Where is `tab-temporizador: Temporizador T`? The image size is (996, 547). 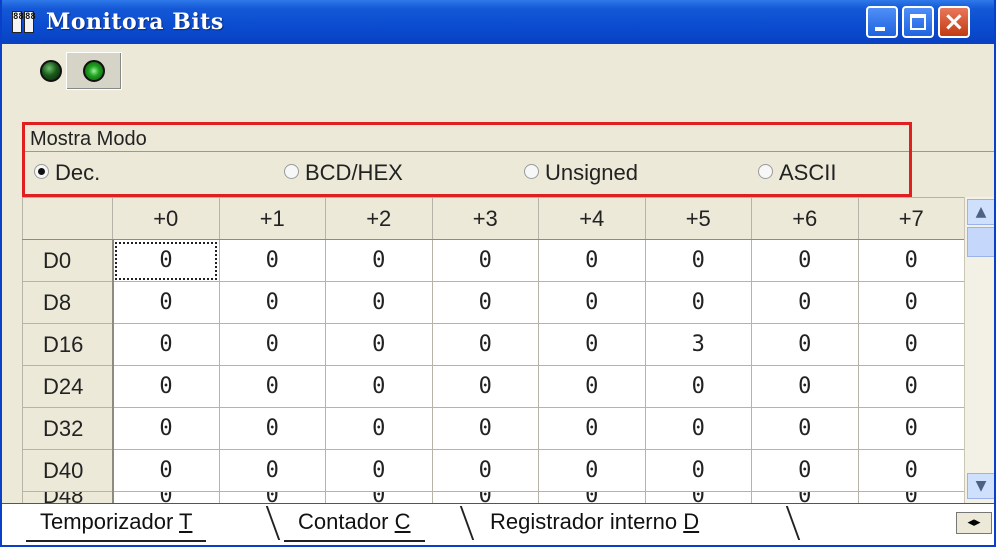
tab-temporizador: Temporizador T is located at coordinates (116, 524).